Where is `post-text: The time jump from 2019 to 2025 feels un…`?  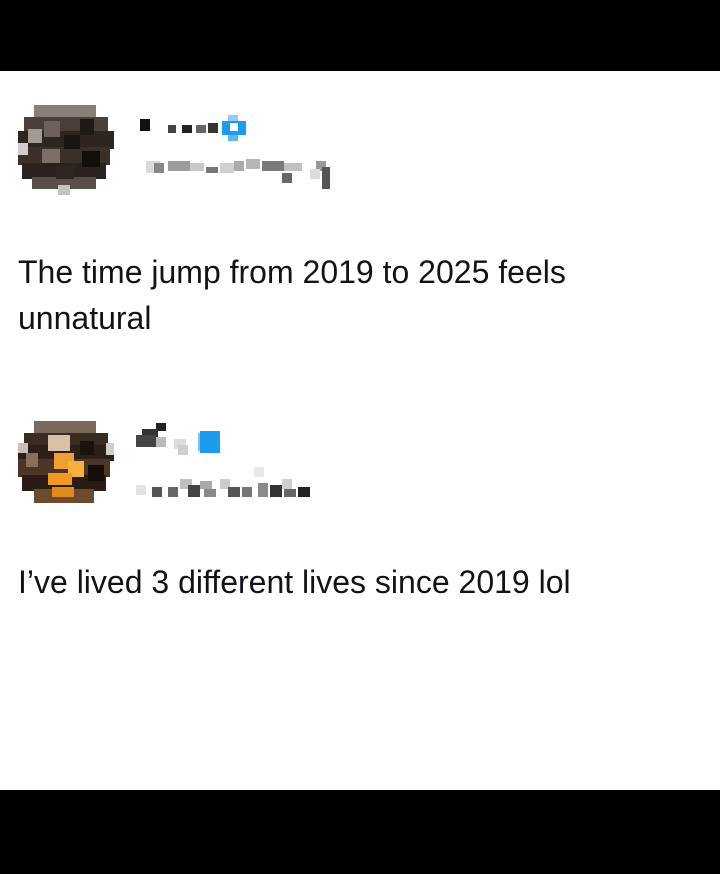 post-text: The time jump from 2019 to 2025 feels un… is located at coordinates (292, 295).